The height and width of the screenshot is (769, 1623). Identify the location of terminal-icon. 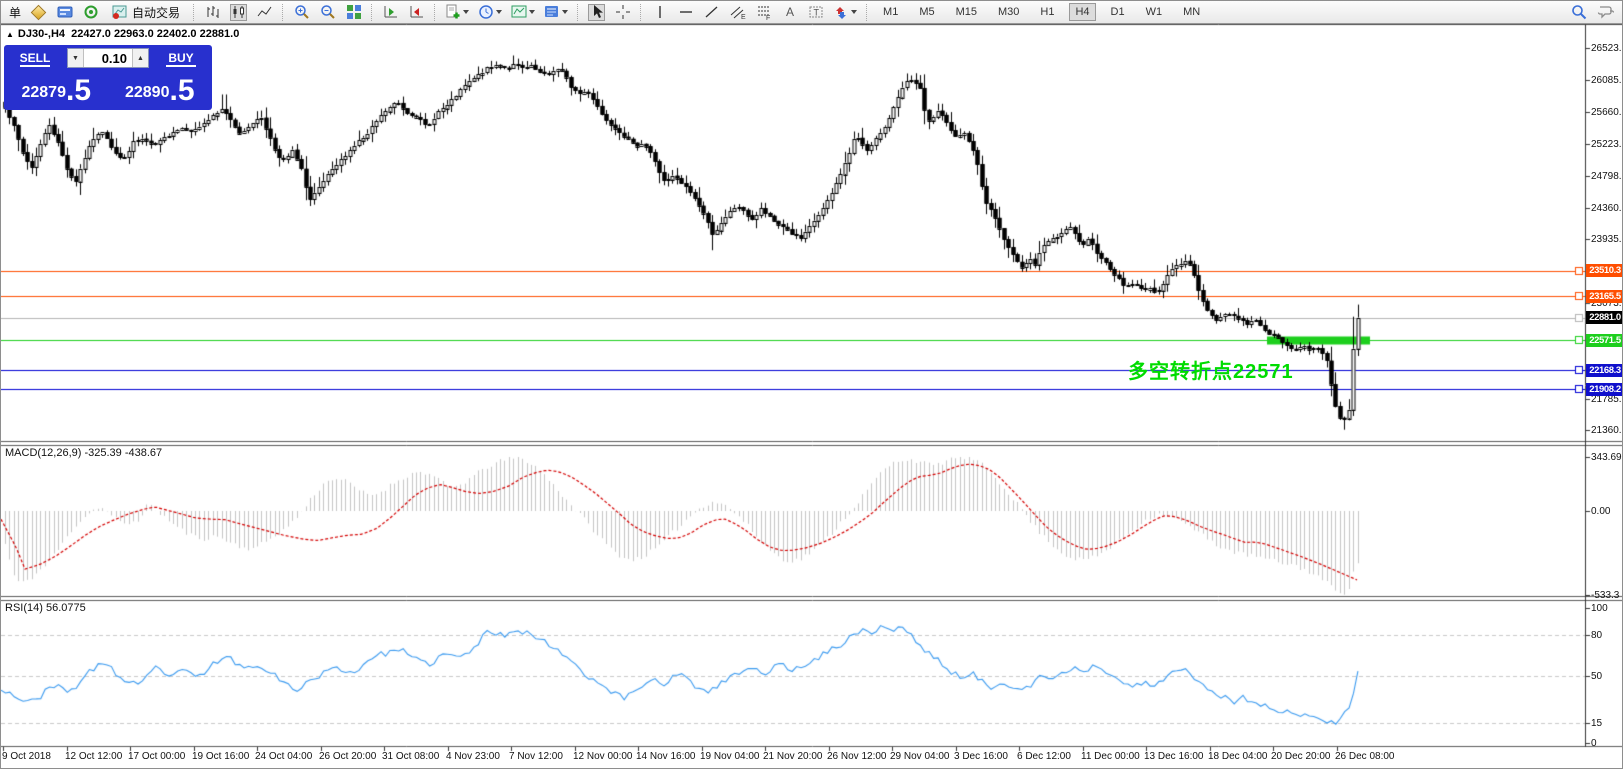
(64, 12).